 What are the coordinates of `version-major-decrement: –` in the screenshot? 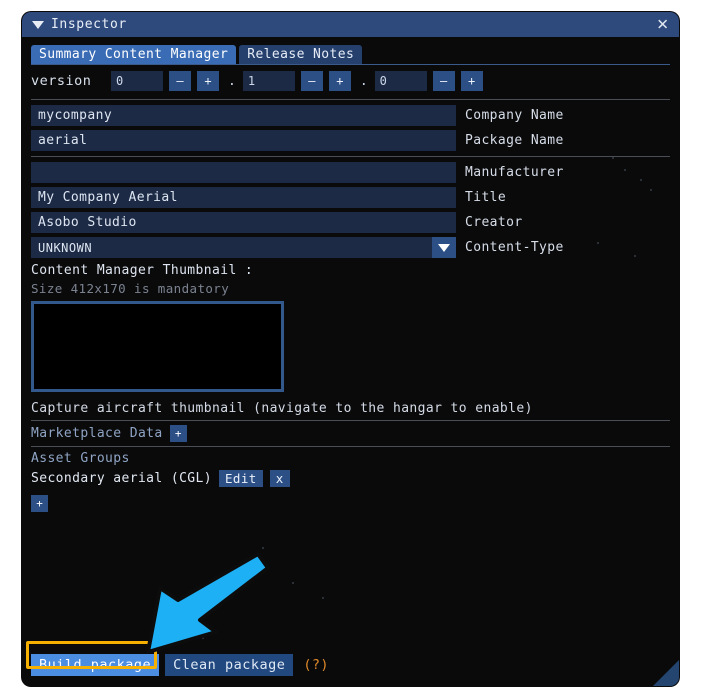 It's located at (180, 81).